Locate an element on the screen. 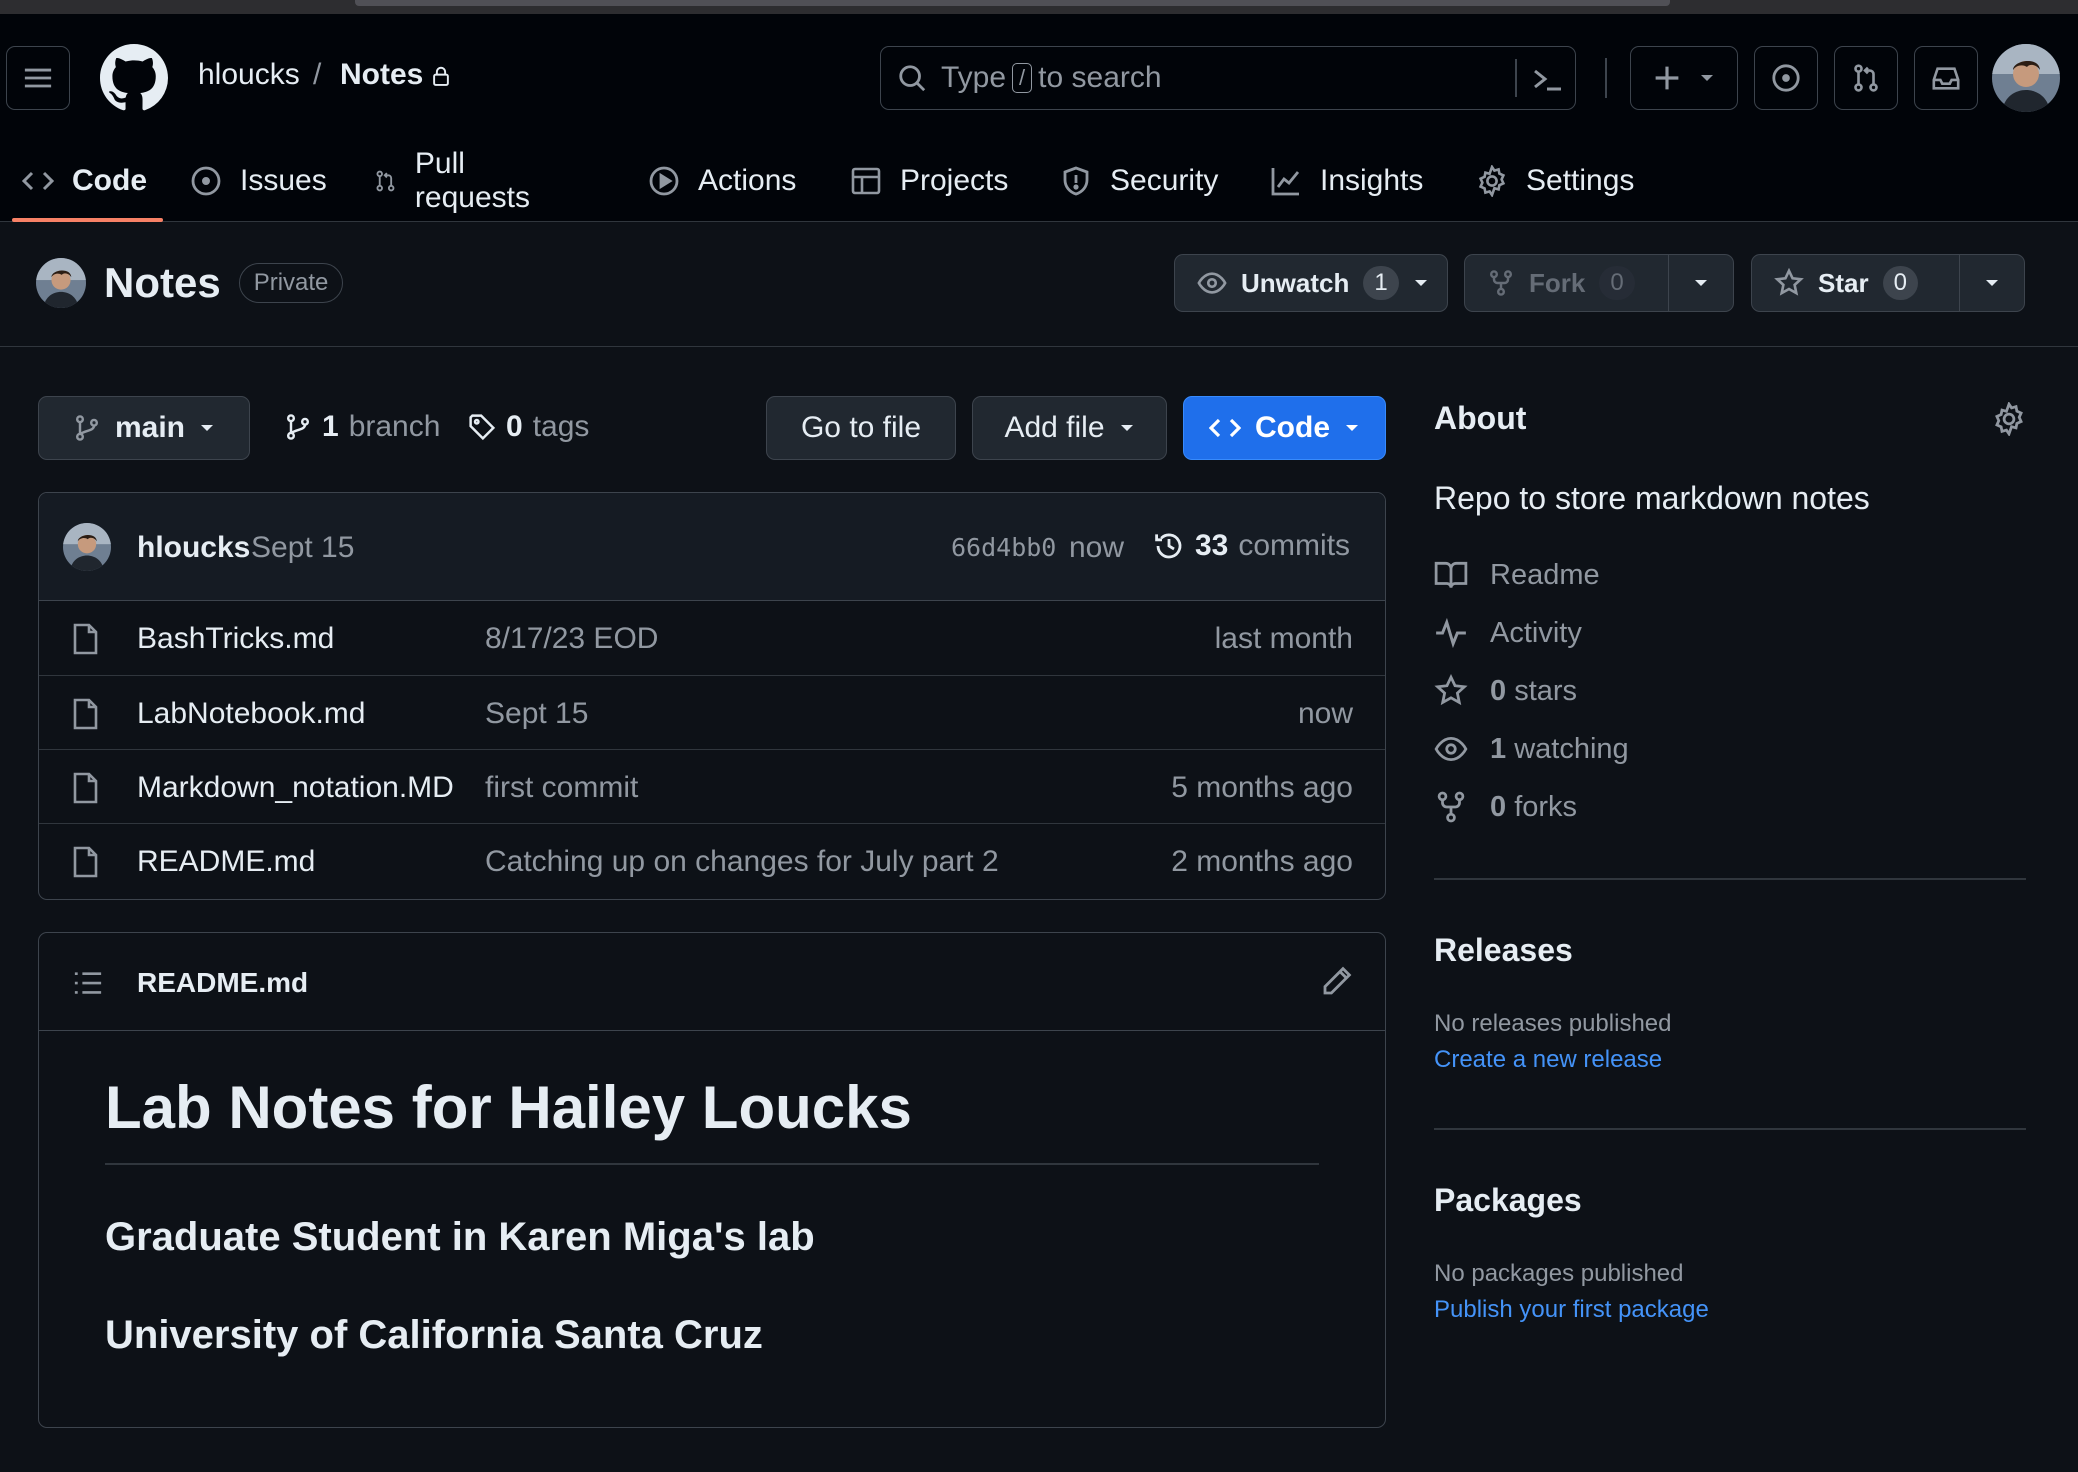 Image resolution: width=2078 pixels, height=1472 pixels. fork-button-group: Fork 0 is located at coordinates (1599, 283).